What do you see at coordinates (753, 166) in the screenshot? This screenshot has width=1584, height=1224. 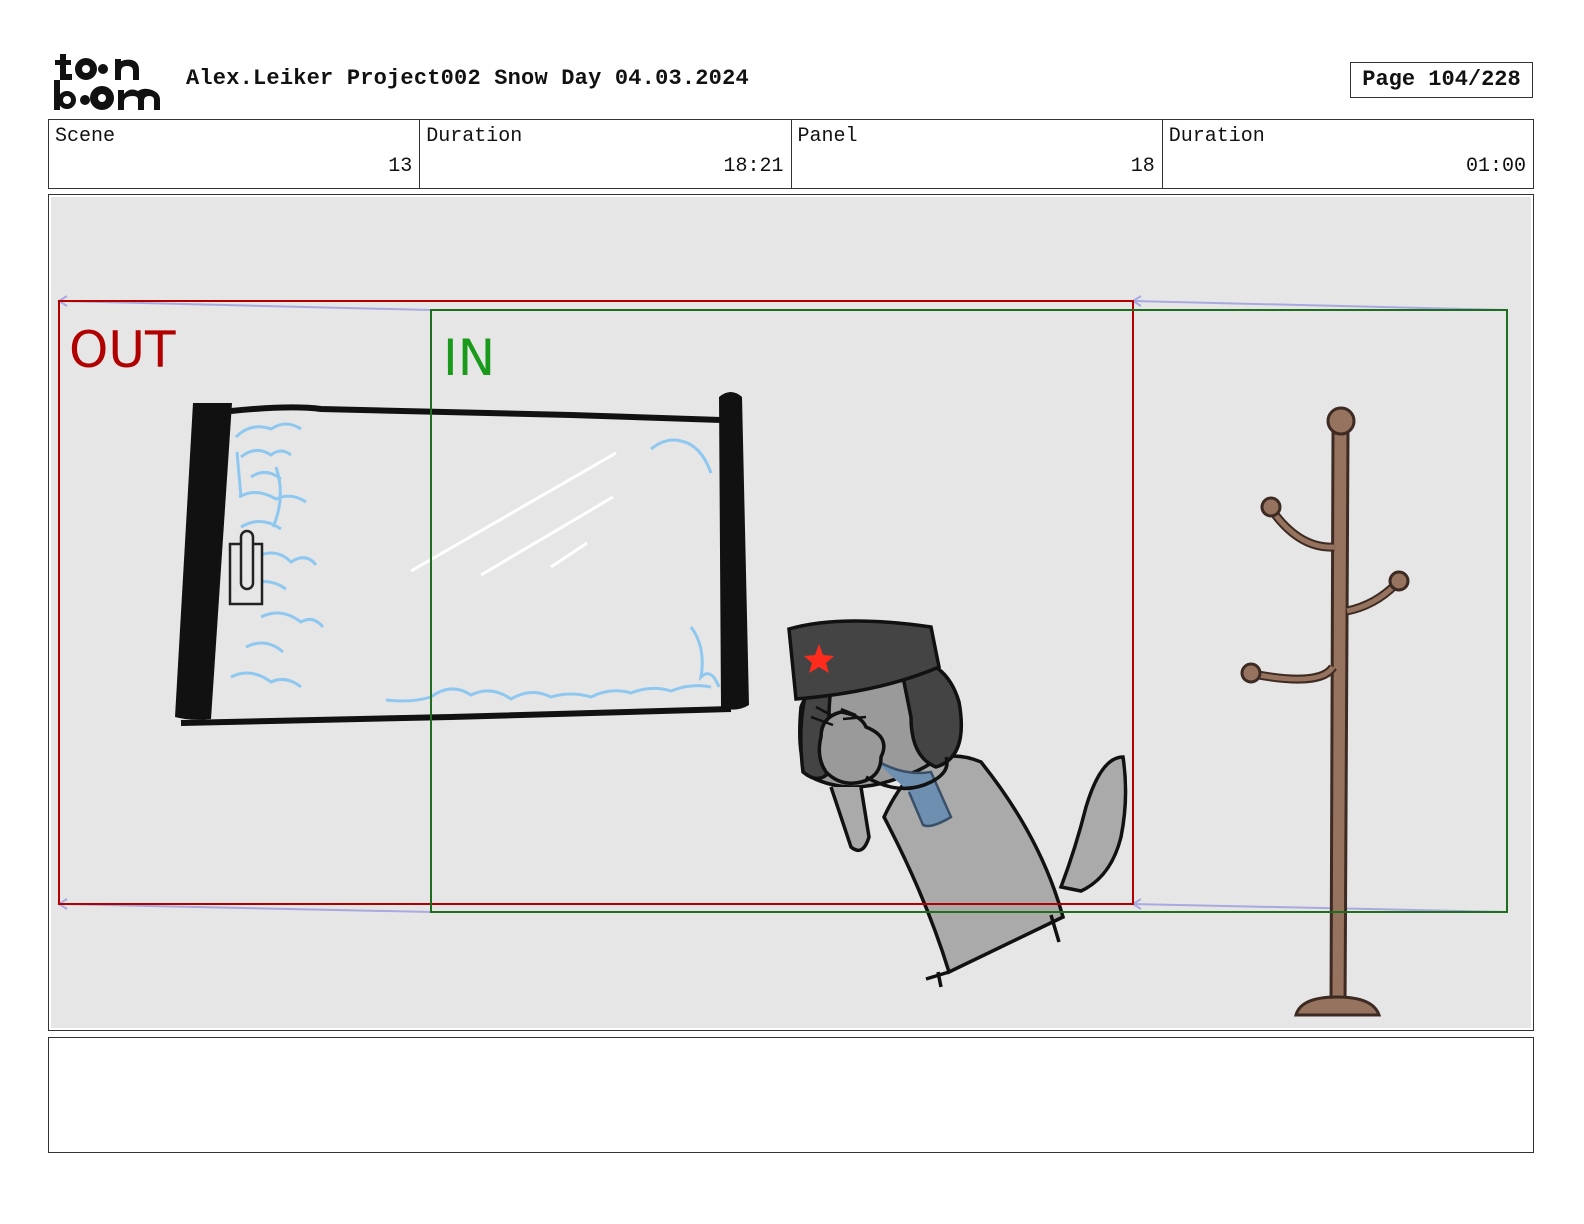 I see `scene-duration-value: 18:21` at bounding box center [753, 166].